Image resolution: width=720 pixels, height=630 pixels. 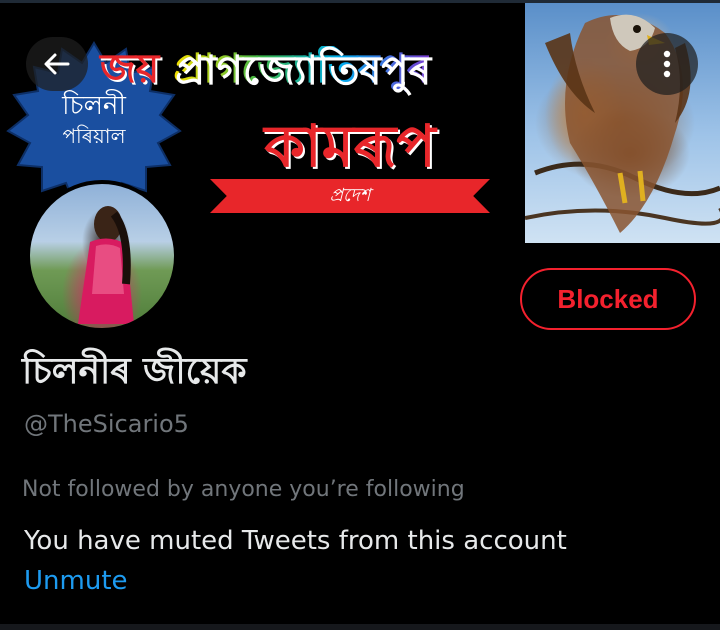 What do you see at coordinates (301, 69) in the screenshot?
I see `banner-title-pragjyotishpur: প্ৰাগজ্যোতিষপুৰ` at bounding box center [301, 69].